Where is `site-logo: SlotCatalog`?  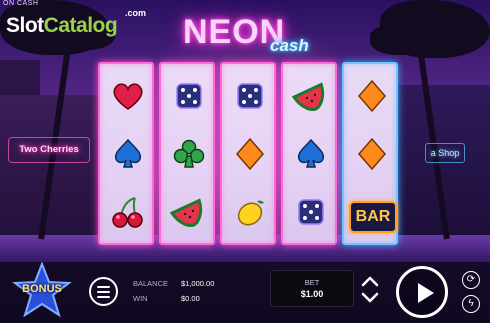 site-logo: SlotCatalog is located at coordinates (62, 26).